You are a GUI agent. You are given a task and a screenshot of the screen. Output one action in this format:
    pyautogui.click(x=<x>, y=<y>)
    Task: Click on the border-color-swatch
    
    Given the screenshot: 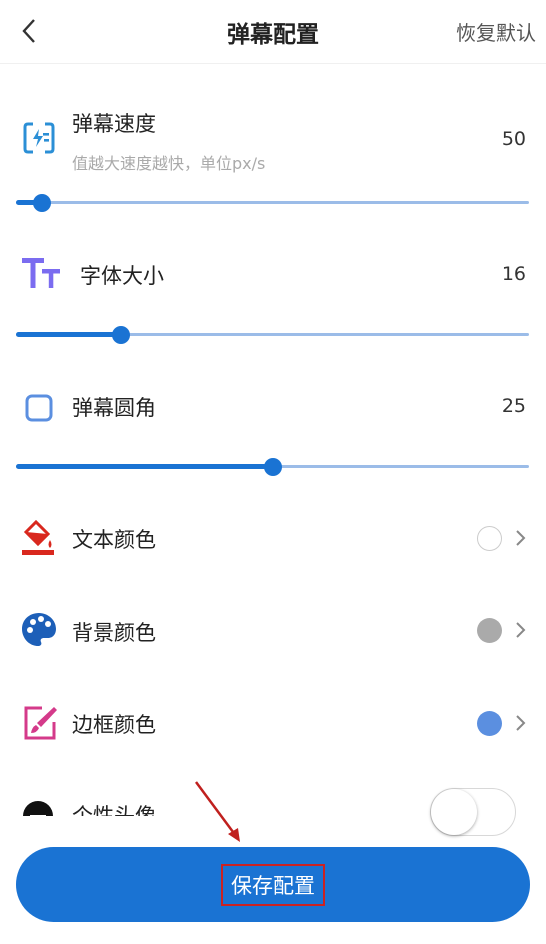 What is the action you would take?
    pyautogui.click(x=489, y=723)
    